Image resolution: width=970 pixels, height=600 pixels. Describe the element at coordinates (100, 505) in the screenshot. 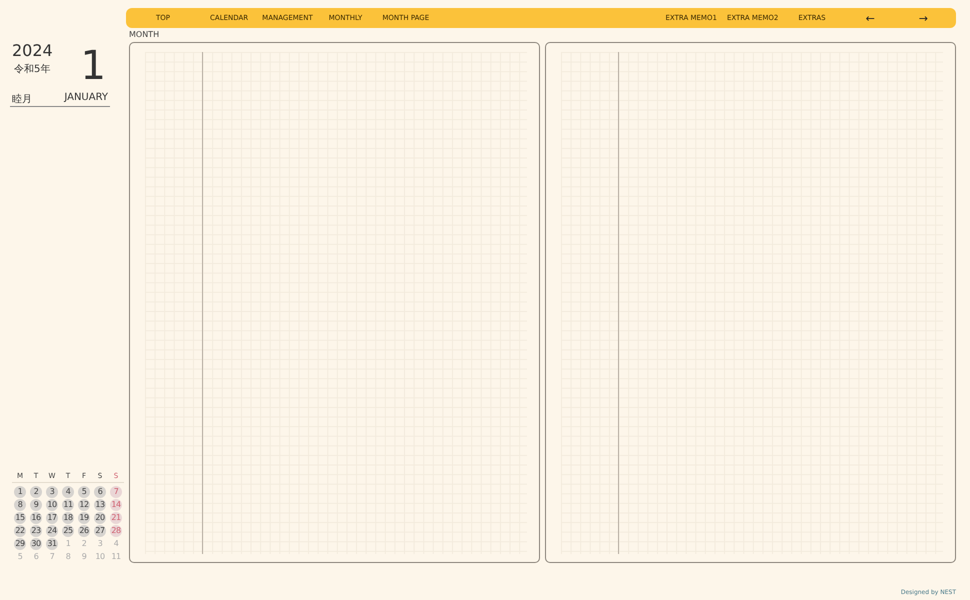

I see `calendar-day: 13` at that location.